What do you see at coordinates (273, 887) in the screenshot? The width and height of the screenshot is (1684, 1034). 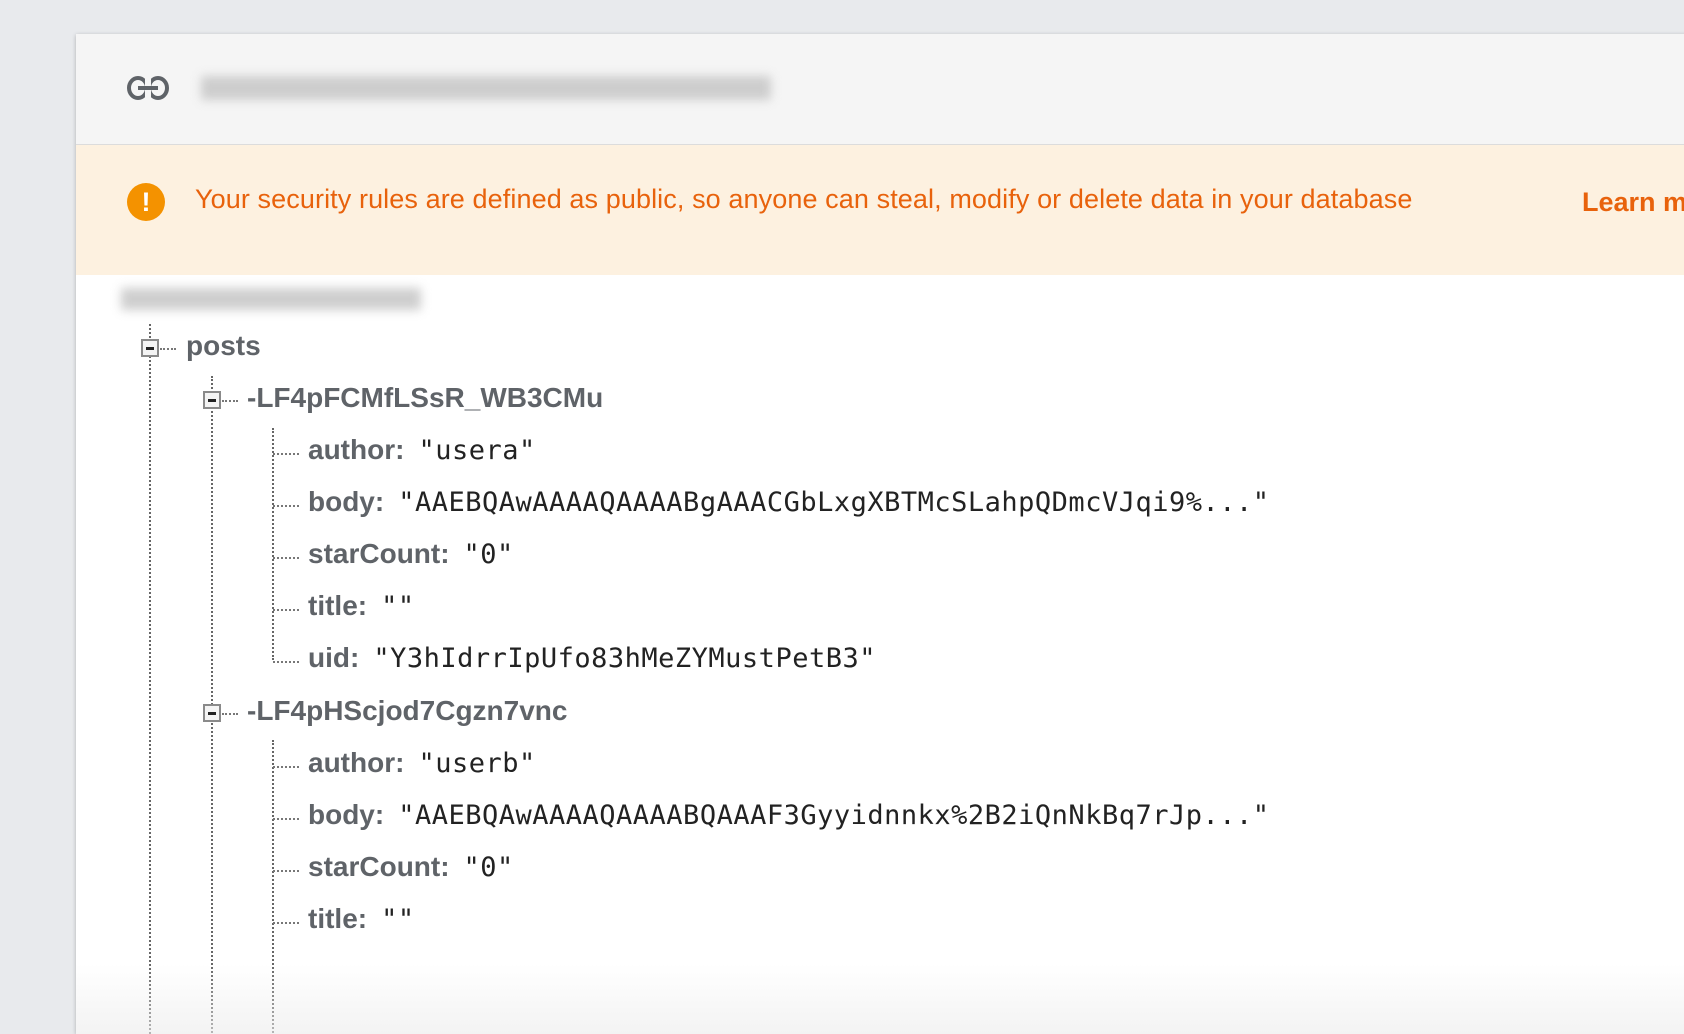 I see `tree-line-post2` at bounding box center [273, 887].